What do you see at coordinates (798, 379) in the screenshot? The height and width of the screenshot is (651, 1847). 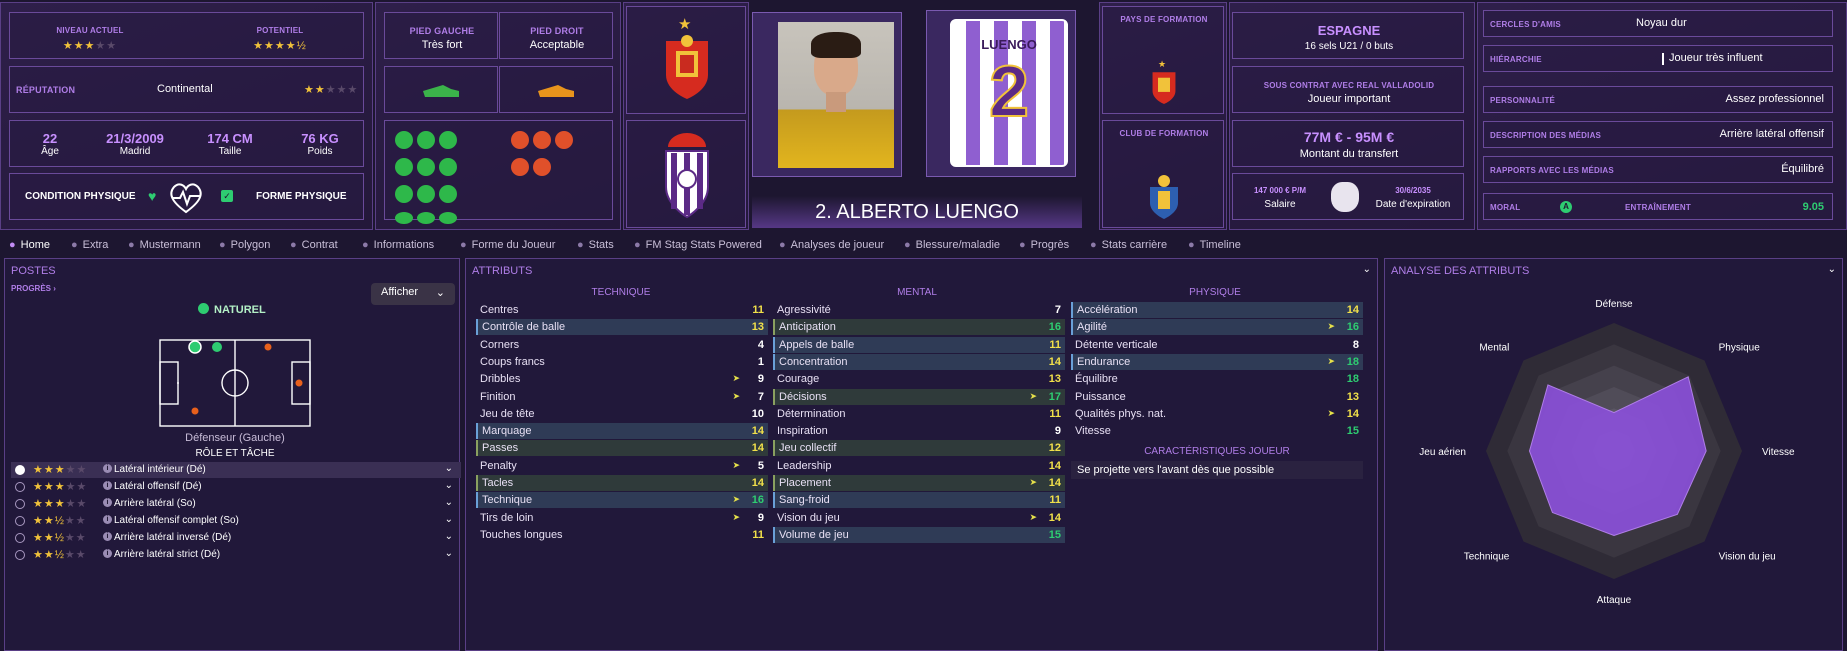 I see `attribute-name: Courage` at bounding box center [798, 379].